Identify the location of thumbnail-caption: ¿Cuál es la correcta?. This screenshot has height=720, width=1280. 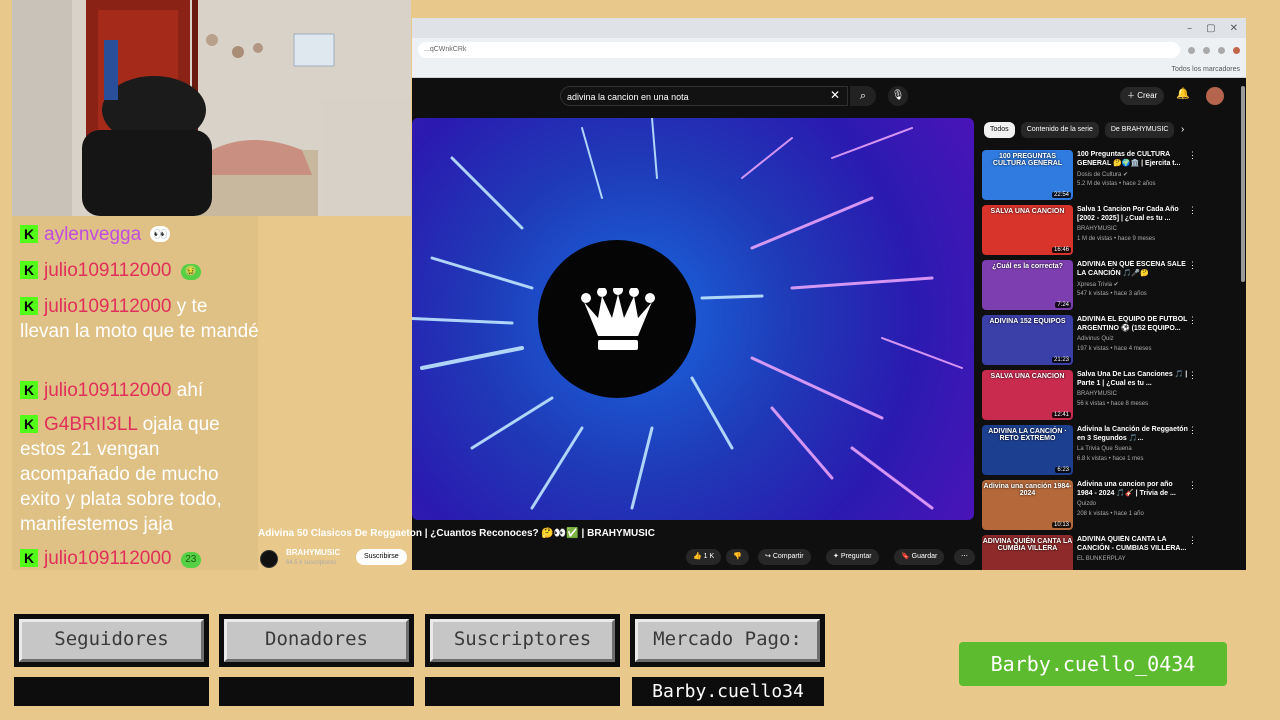
(1027, 266).